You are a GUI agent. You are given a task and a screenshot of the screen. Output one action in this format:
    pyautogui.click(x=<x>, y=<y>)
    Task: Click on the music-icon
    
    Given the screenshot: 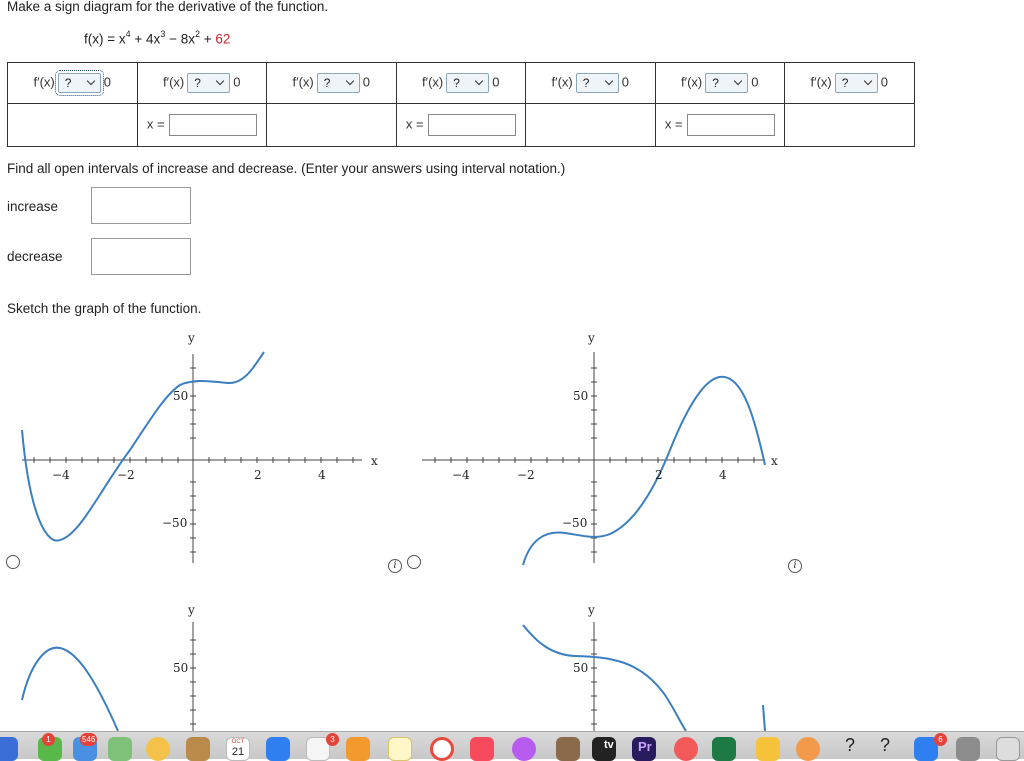 What is the action you would take?
    pyautogui.click(x=482, y=749)
    